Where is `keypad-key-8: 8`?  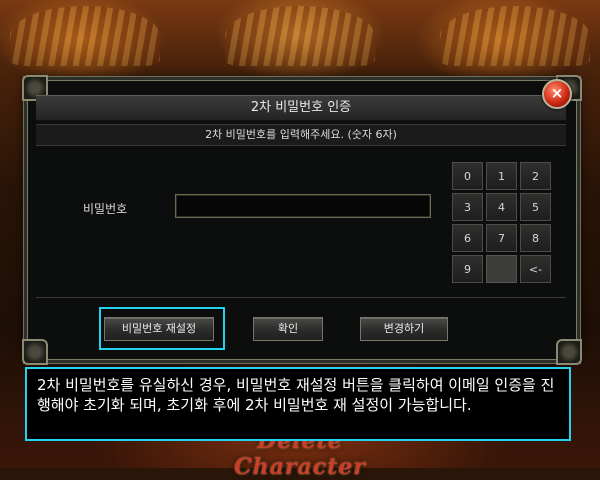 keypad-key-8: 8 is located at coordinates (535, 238).